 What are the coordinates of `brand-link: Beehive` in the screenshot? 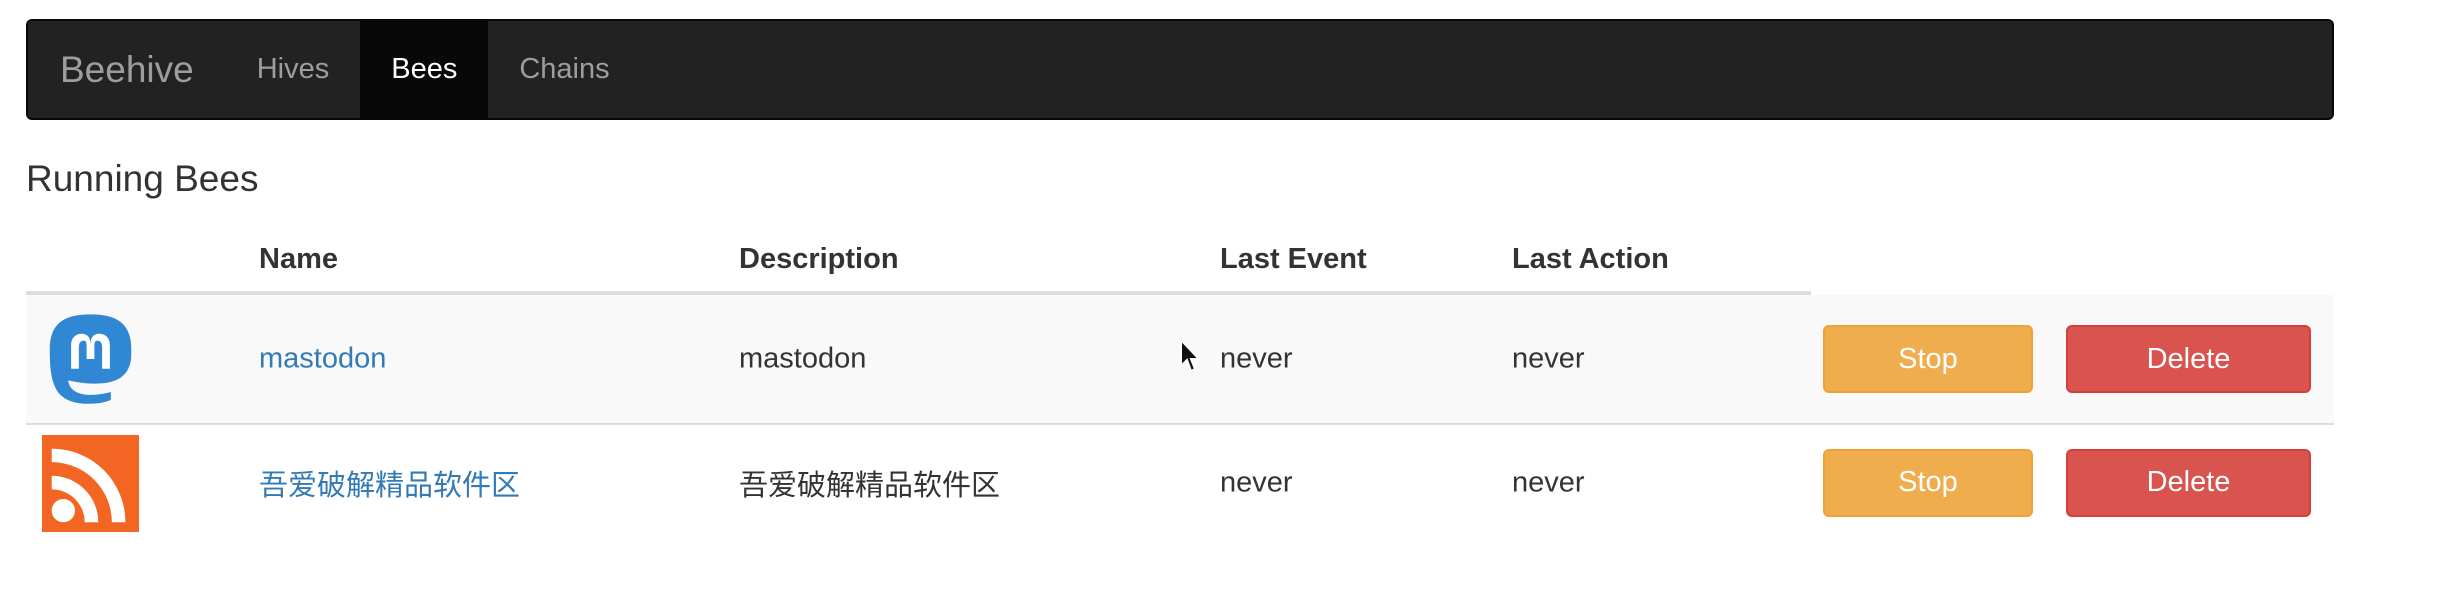 It's located at (127, 69).